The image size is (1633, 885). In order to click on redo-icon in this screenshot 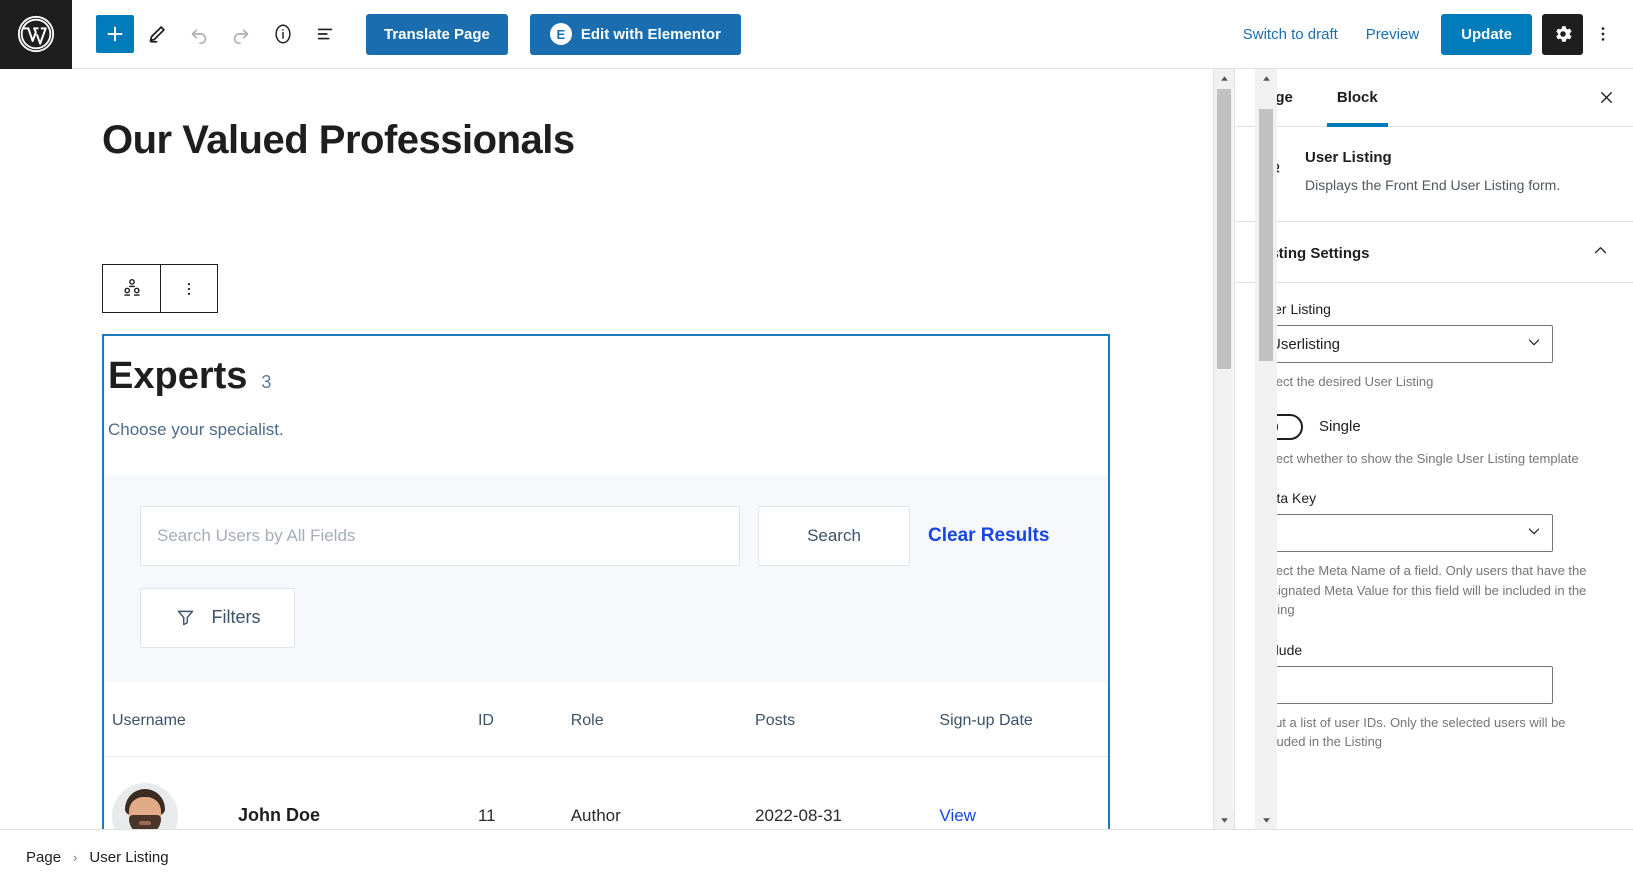, I will do `click(241, 36)`.